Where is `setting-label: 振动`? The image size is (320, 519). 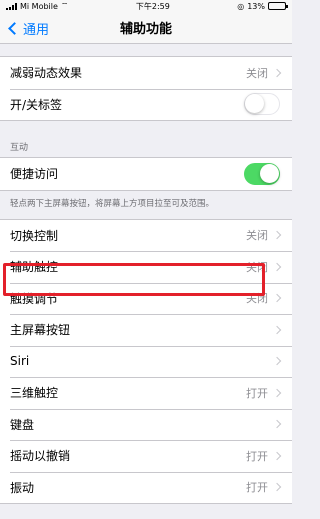 setting-label: 振动 is located at coordinates (22, 487).